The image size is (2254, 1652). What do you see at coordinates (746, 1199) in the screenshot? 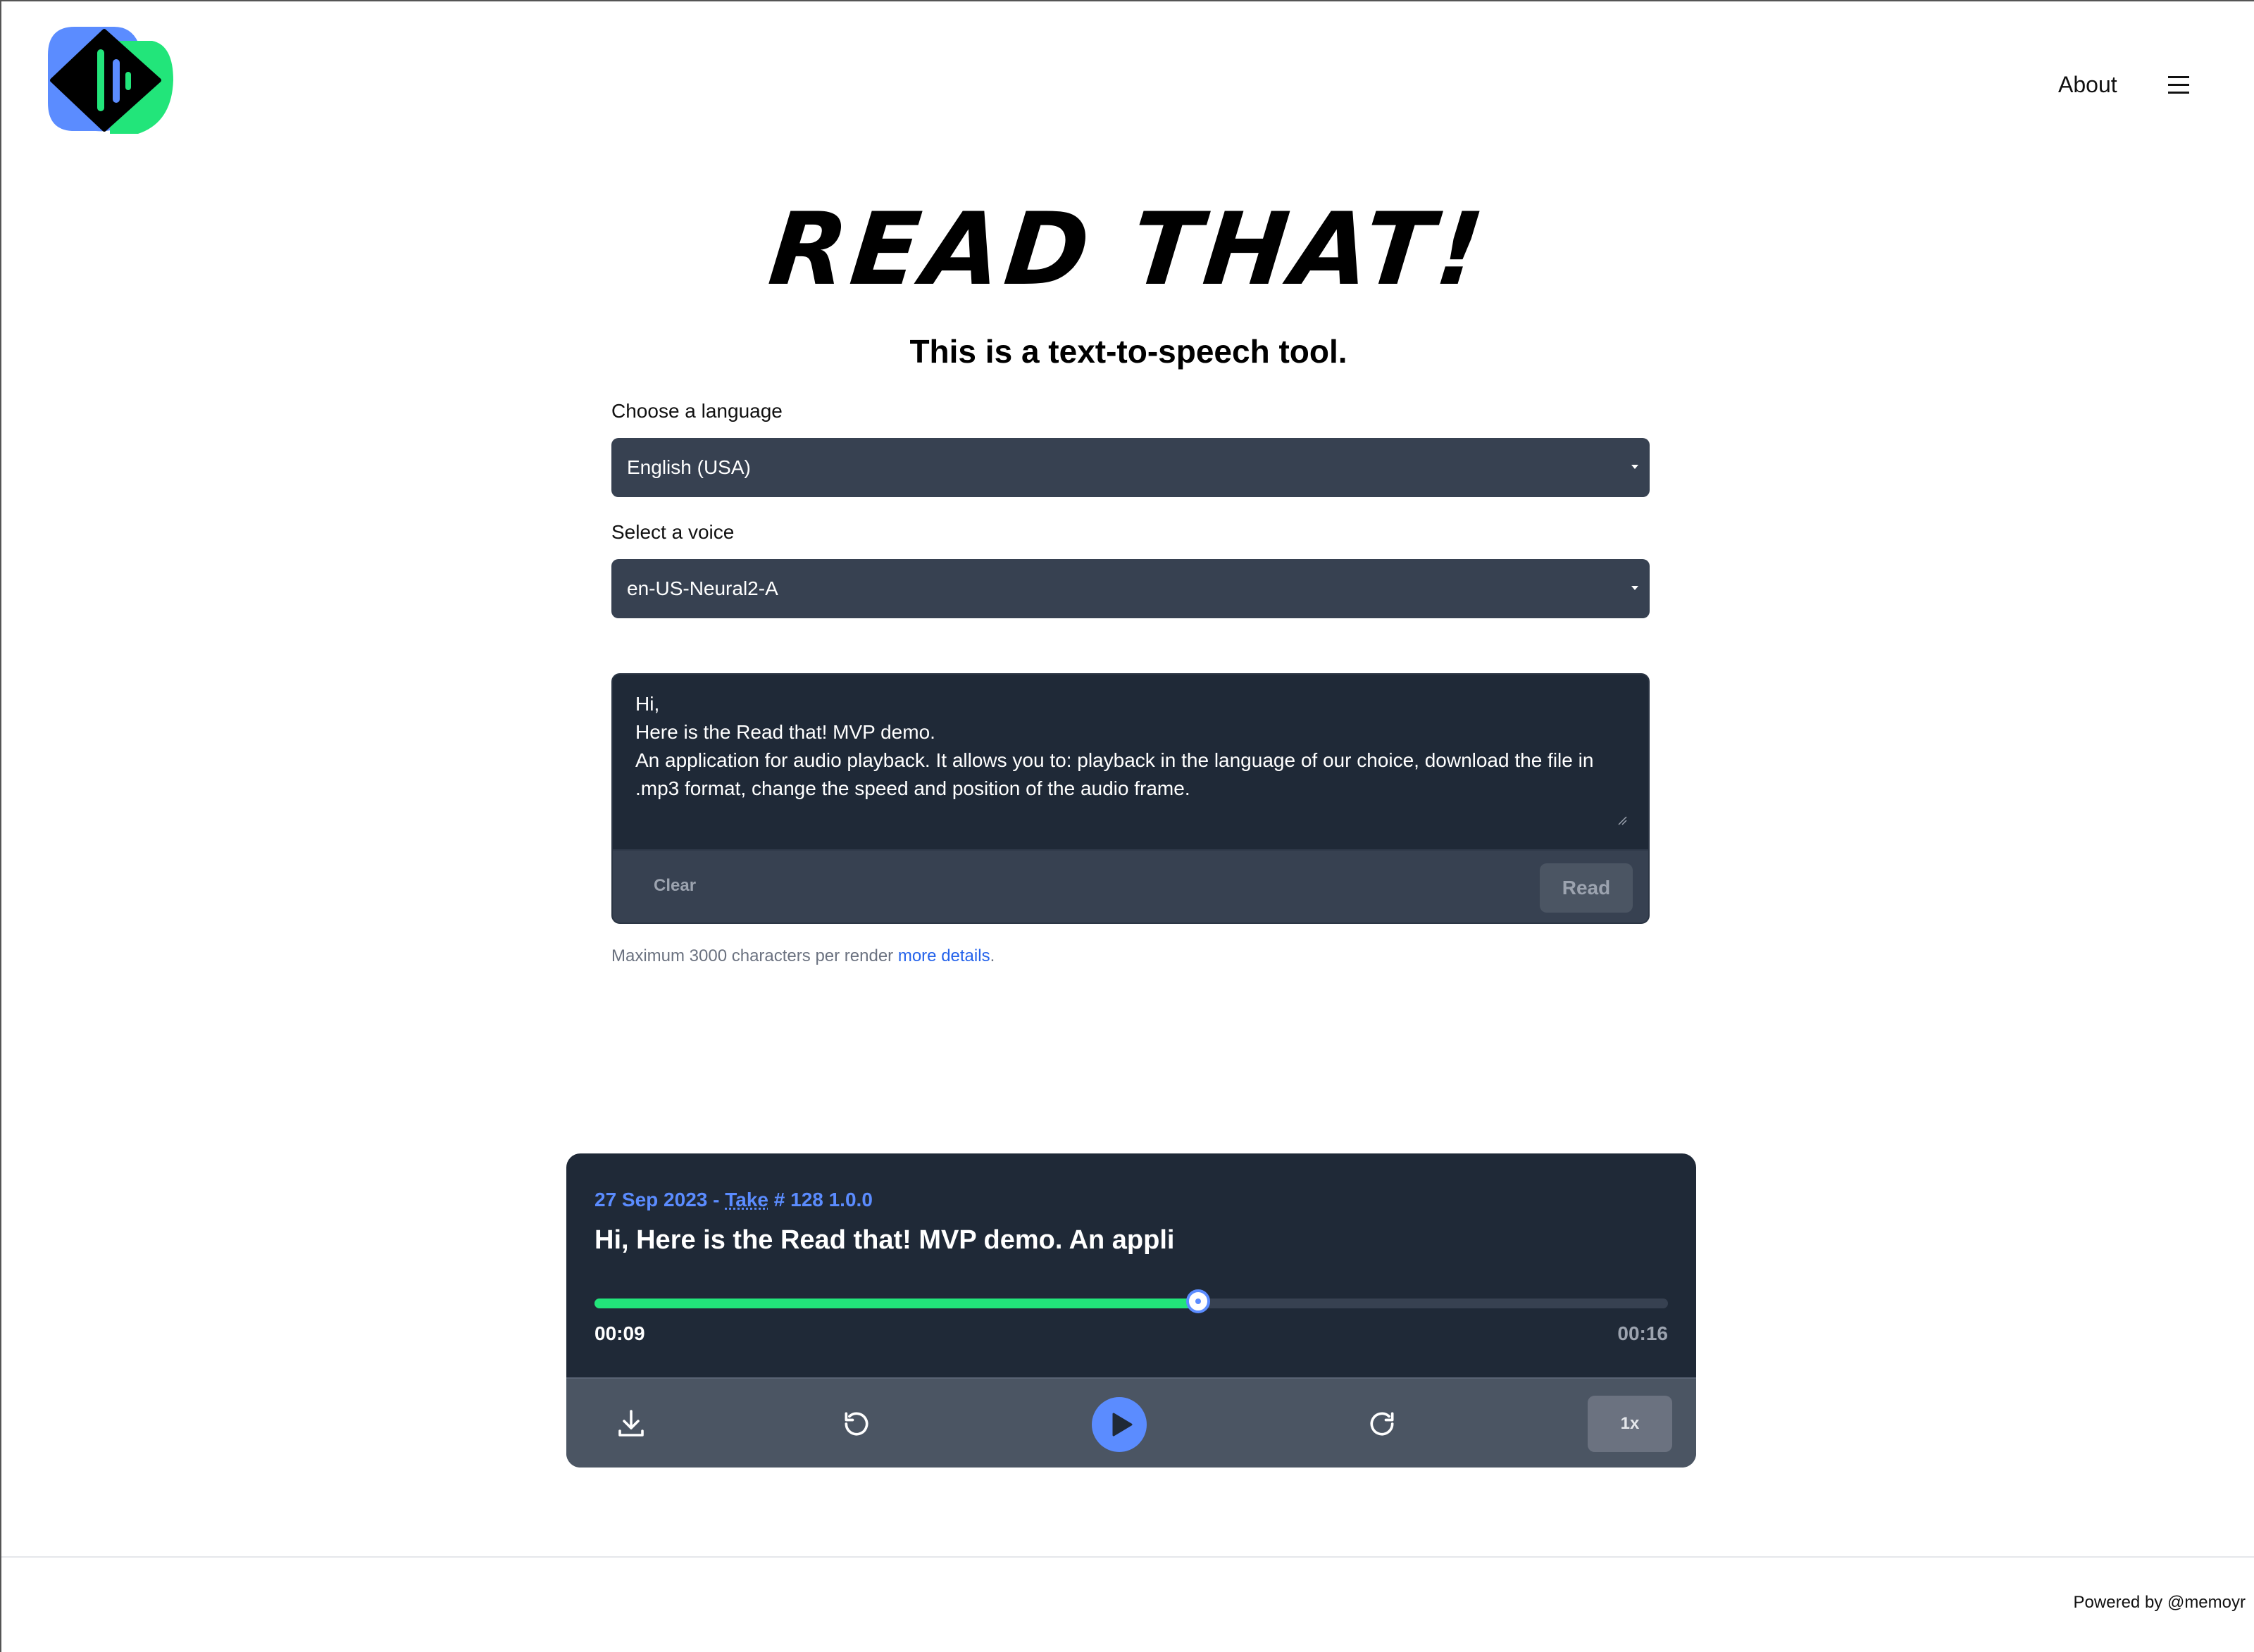
I see `take-link: Take` at bounding box center [746, 1199].